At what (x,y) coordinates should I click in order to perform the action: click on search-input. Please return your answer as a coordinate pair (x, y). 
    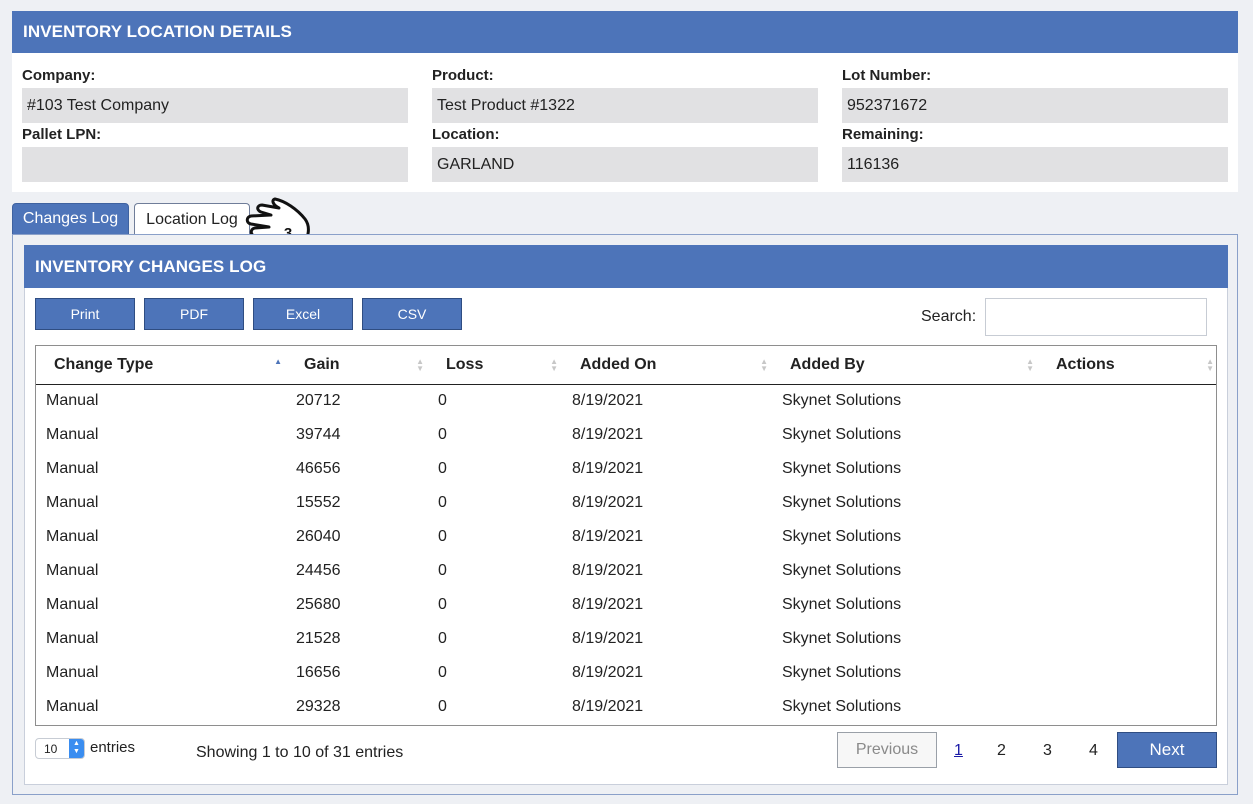
    Looking at the image, I should click on (1096, 317).